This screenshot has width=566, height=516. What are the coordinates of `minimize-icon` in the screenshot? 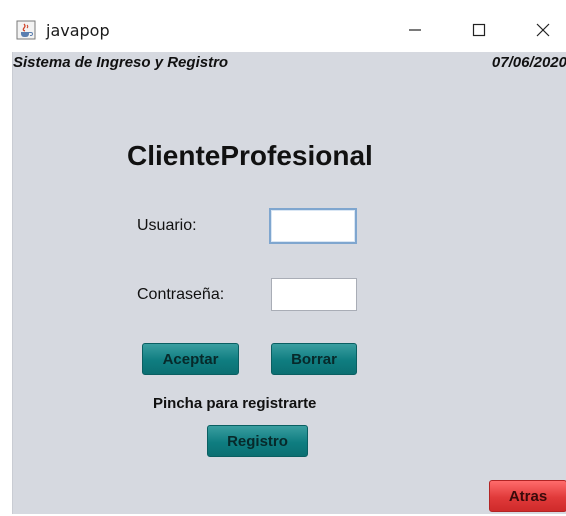 It's located at (415, 30).